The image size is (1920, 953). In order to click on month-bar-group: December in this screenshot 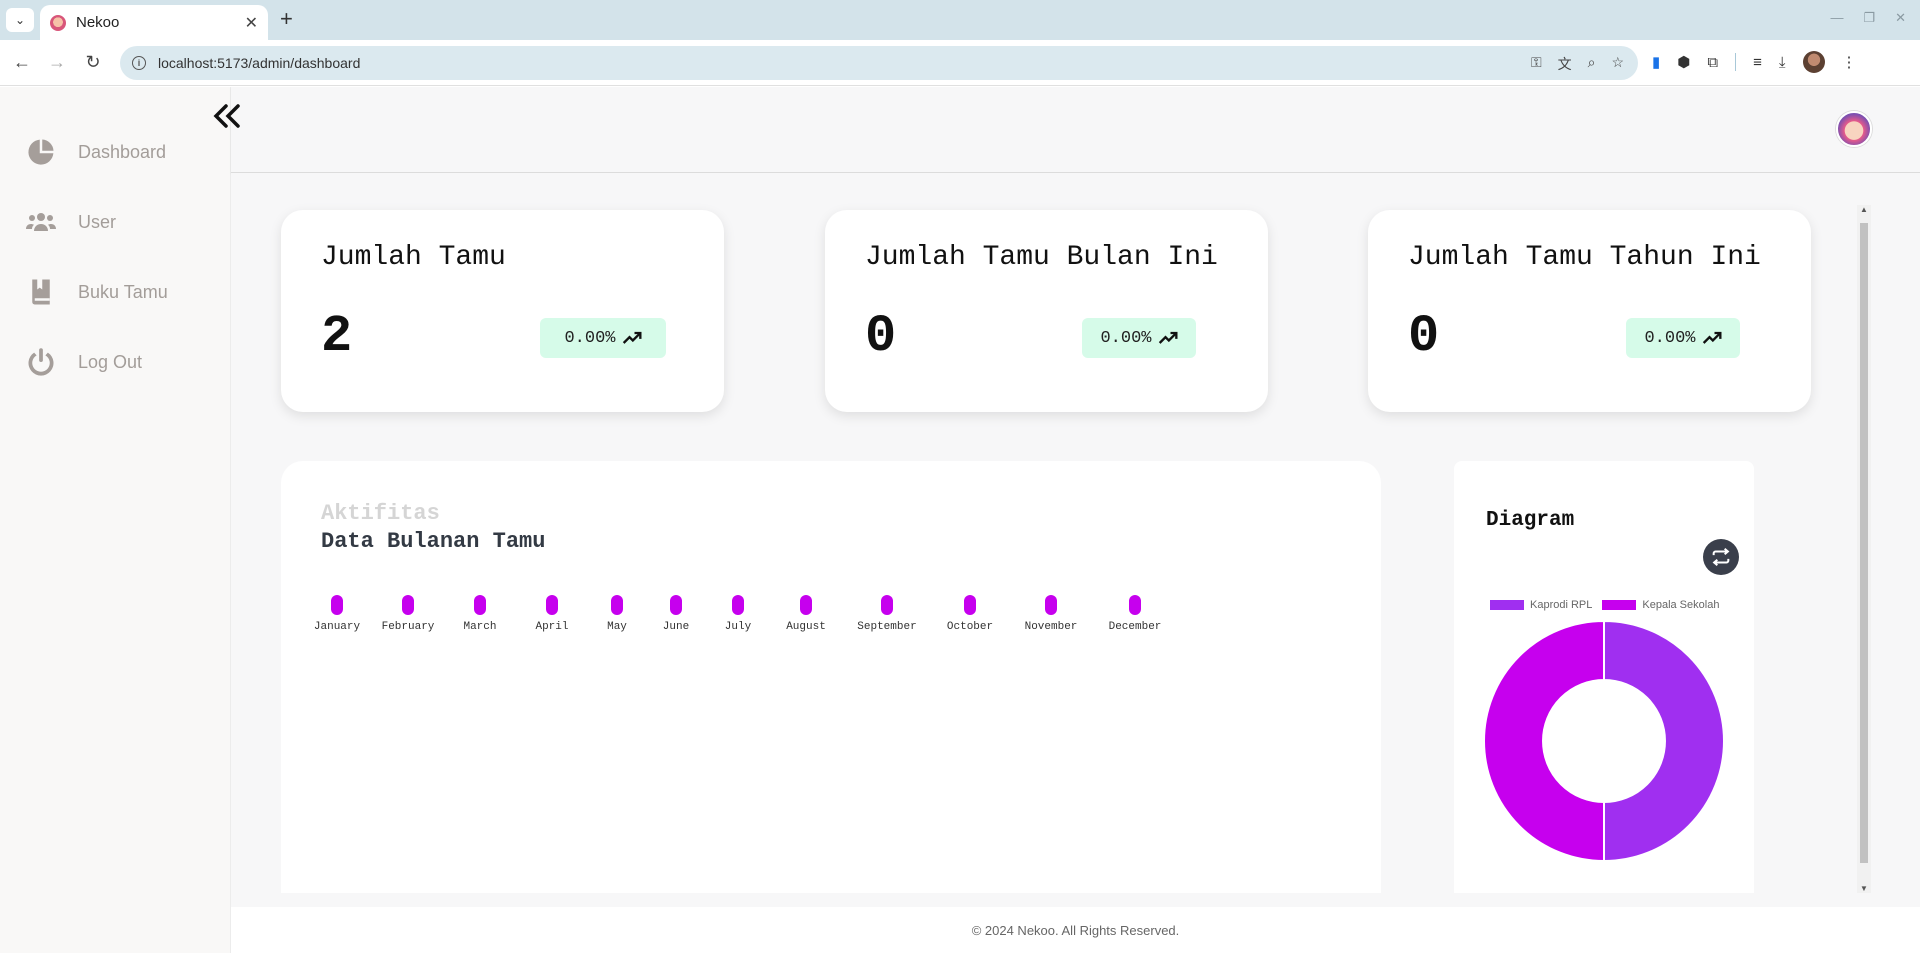, I will do `click(1135, 614)`.